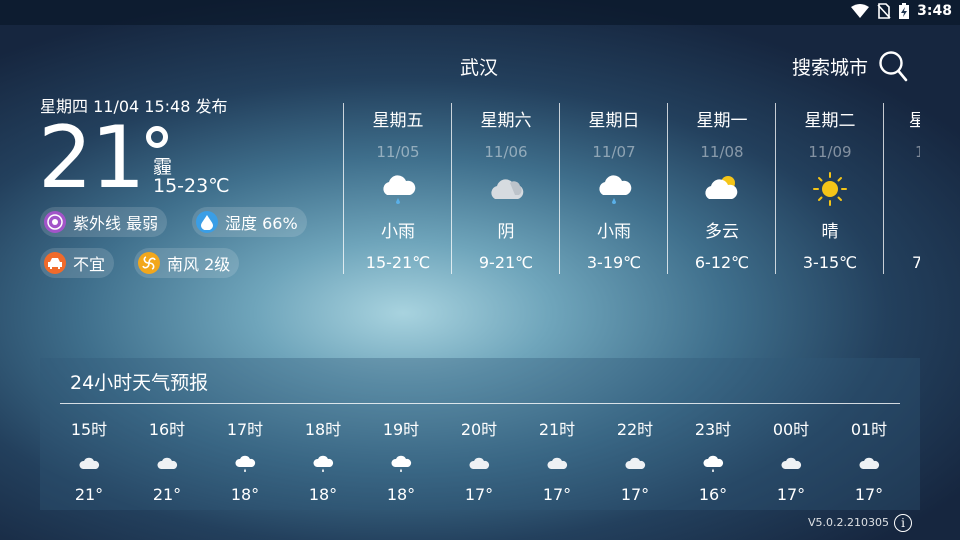 This screenshot has height=540, width=960. I want to click on forecast-day: 星期六 11/06 阴 9-21℃, so click(505, 188).